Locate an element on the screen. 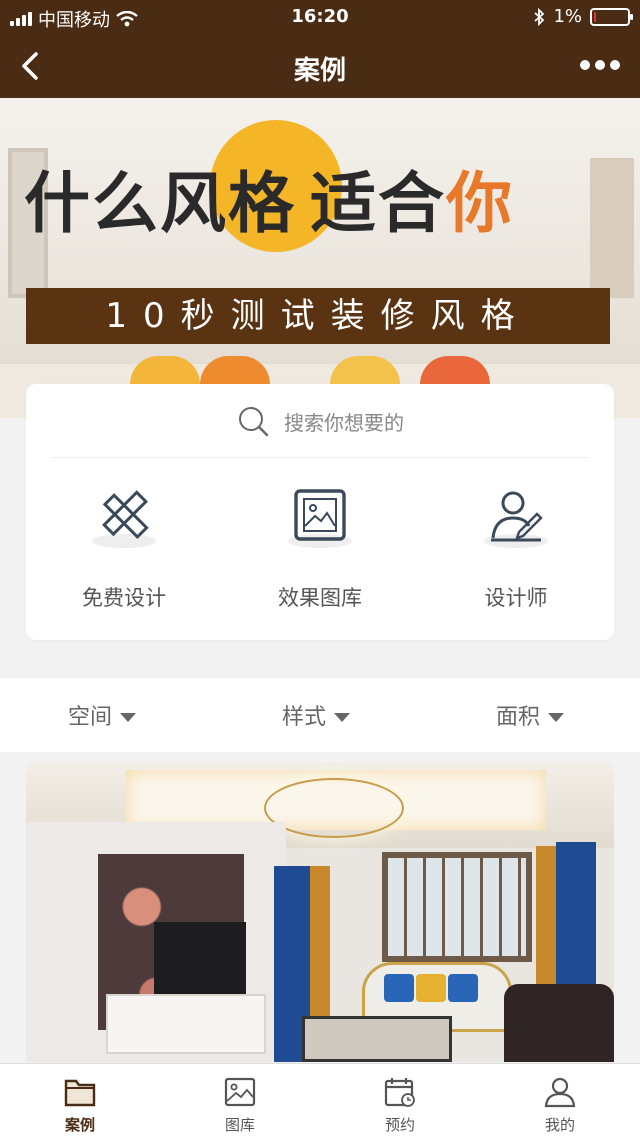 The width and height of the screenshot is (640, 1138). tab-label: 图库 is located at coordinates (239, 1125).